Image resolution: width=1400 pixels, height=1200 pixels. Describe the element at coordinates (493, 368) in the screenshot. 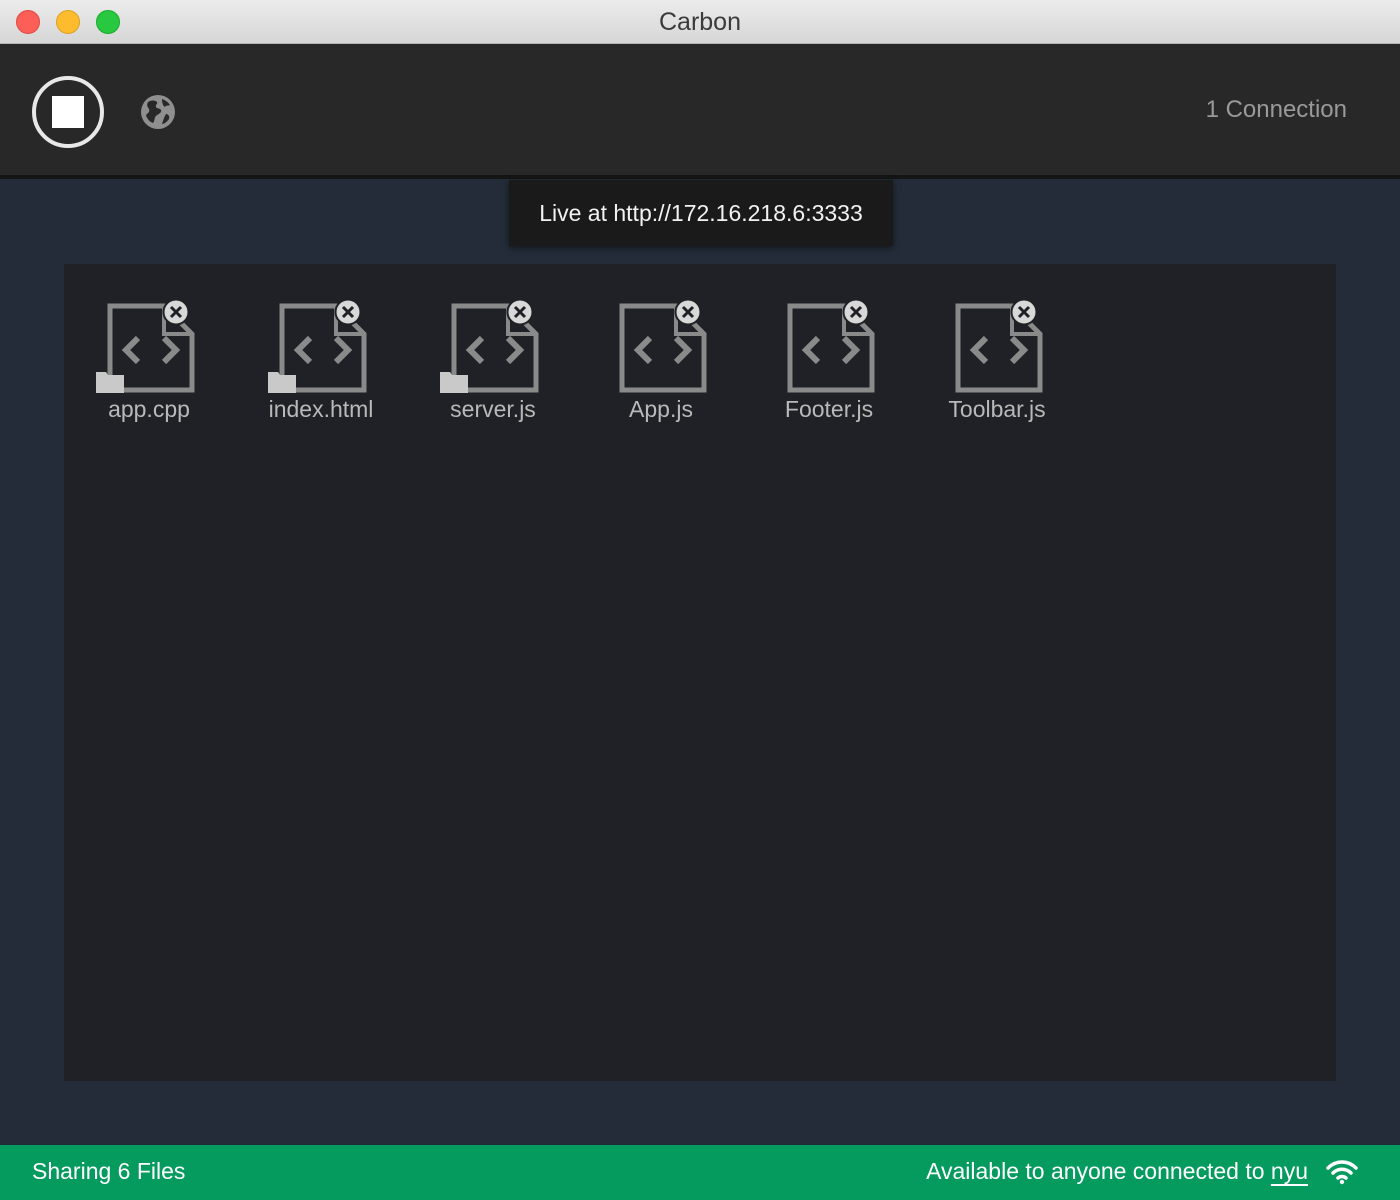

I see `file-item: server.js` at that location.